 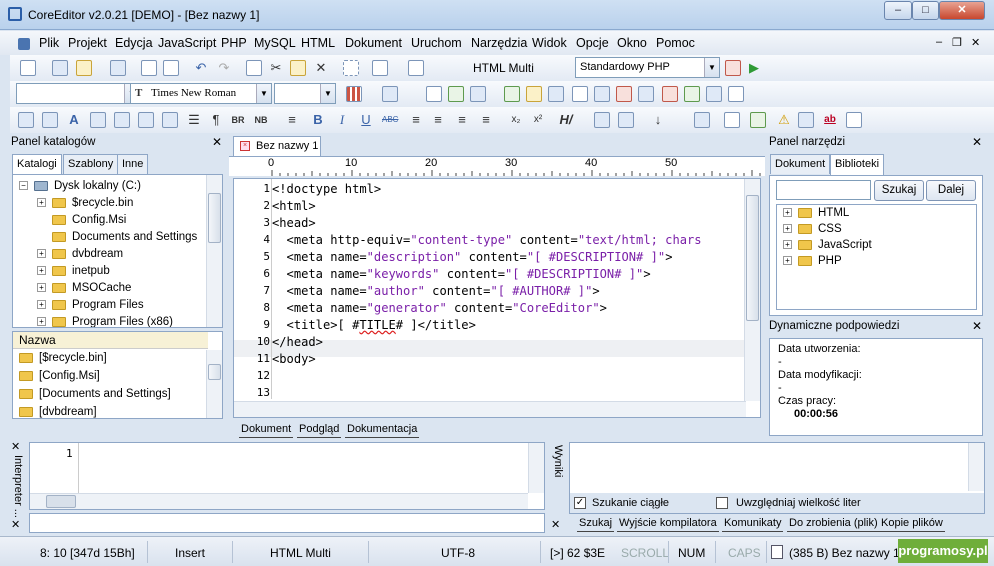 What do you see at coordinates (298, 68) in the screenshot?
I see `paste-icon` at bounding box center [298, 68].